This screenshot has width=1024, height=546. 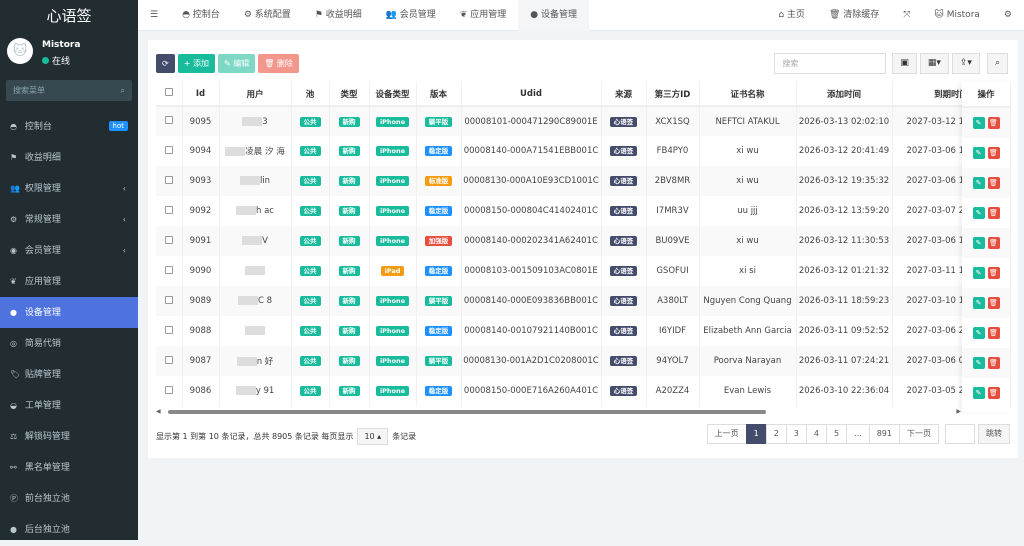 I want to click on columns-dropdown: ▦▾, so click(x=934, y=63).